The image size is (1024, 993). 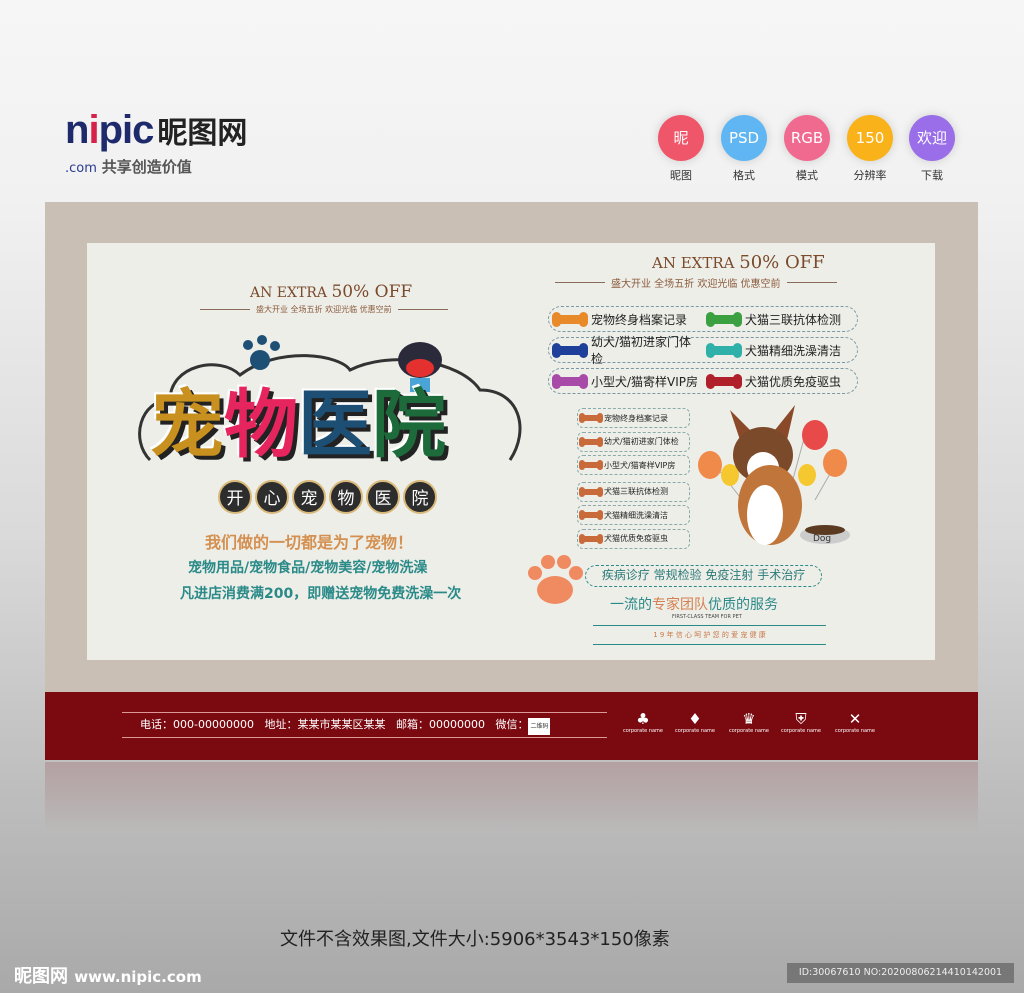 What do you see at coordinates (801, 719) in the screenshot?
I see `shield-icon: ⛨` at bounding box center [801, 719].